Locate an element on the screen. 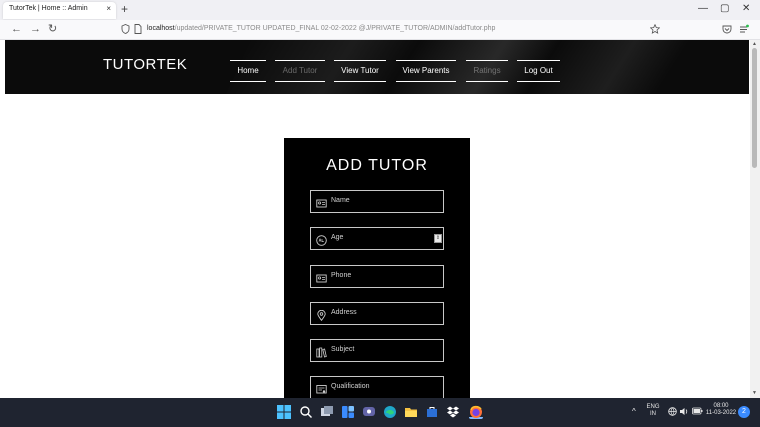 The width and height of the screenshot is (760, 427). qualification-field: Qualification is located at coordinates (377, 387).